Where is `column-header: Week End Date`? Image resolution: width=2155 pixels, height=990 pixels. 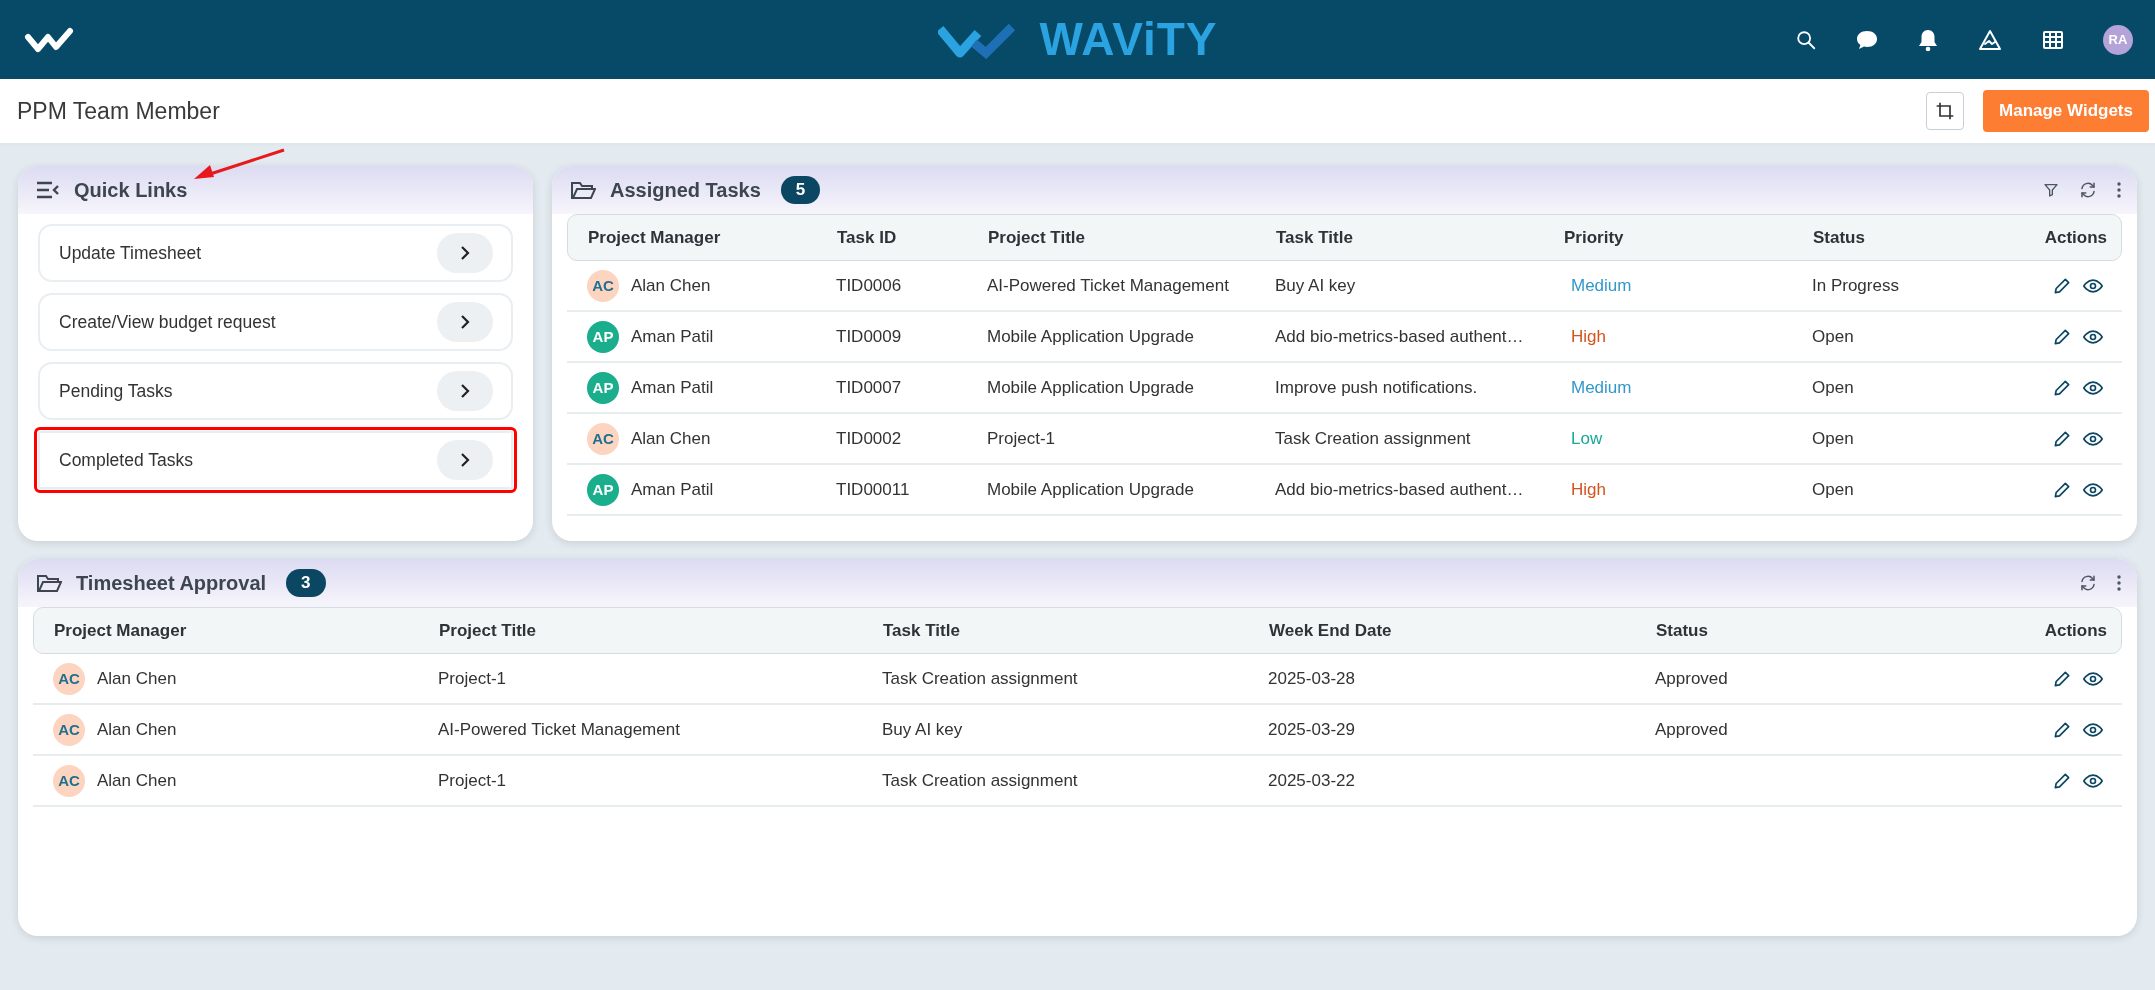
column-header: Week End Date is located at coordinates (1331, 630).